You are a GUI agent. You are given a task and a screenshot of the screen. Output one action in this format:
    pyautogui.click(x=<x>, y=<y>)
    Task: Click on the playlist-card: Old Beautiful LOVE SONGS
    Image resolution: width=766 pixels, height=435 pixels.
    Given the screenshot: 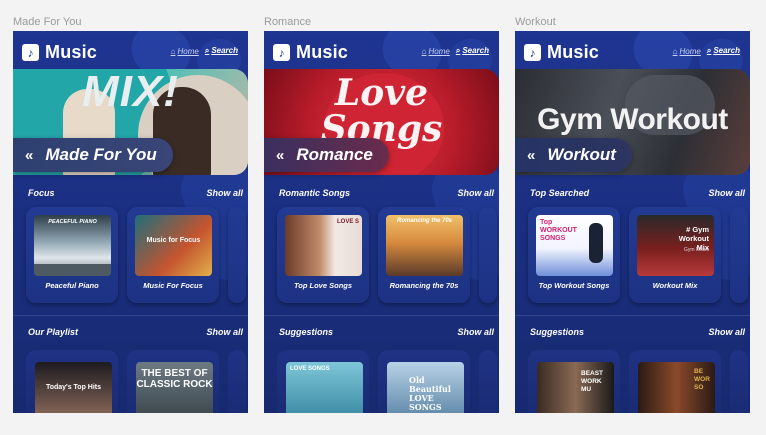 What is the action you would take?
    pyautogui.click(x=424, y=381)
    